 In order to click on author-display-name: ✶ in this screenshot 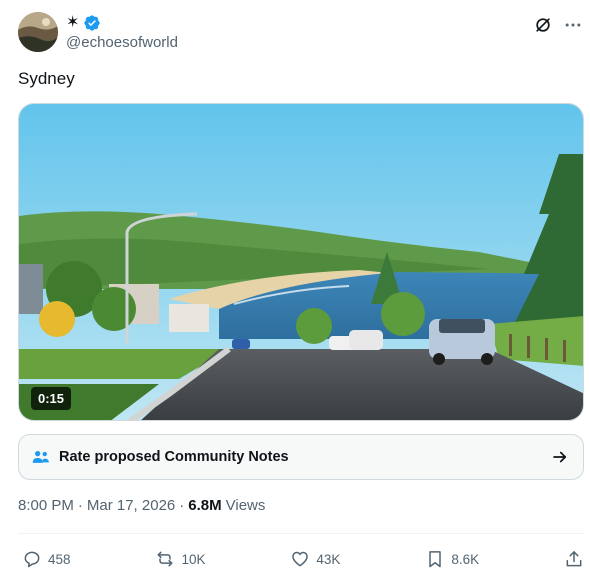, I will do `click(72, 23)`.